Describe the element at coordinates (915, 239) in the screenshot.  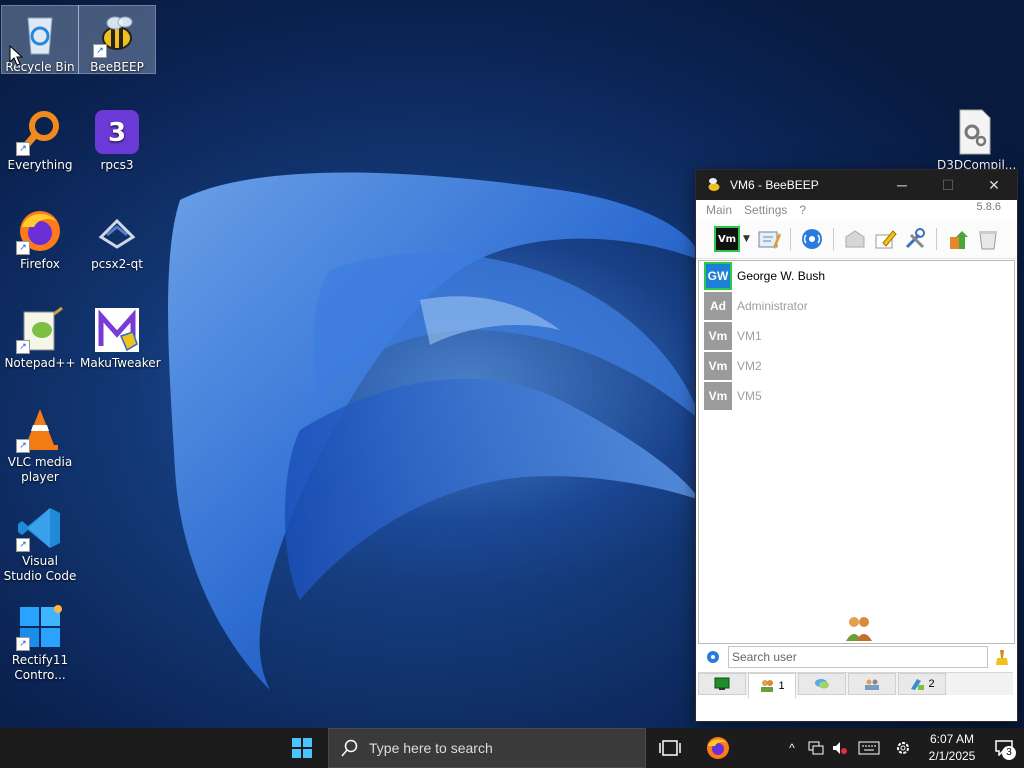
I see `tools-button` at that location.